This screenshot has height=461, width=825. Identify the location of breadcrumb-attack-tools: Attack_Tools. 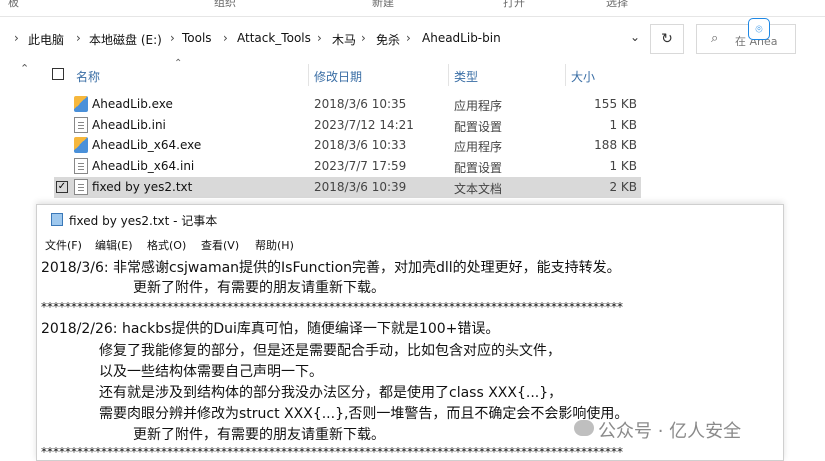
(274, 38).